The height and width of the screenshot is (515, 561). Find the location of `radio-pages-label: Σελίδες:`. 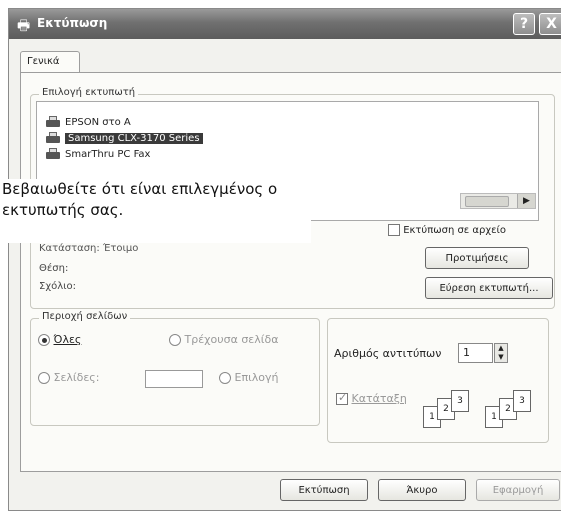

radio-pages-label: Σελίδες: is located at coordinates (76, 377).